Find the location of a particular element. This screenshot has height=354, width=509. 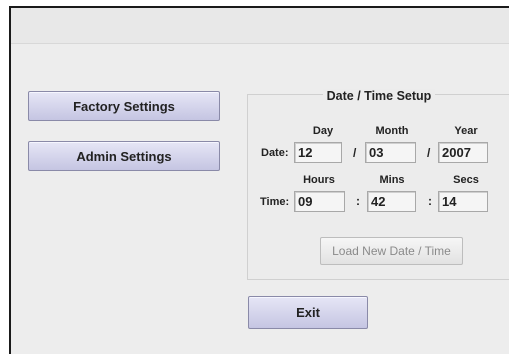

hours-field: 09 is located at coordinates (319, 201).